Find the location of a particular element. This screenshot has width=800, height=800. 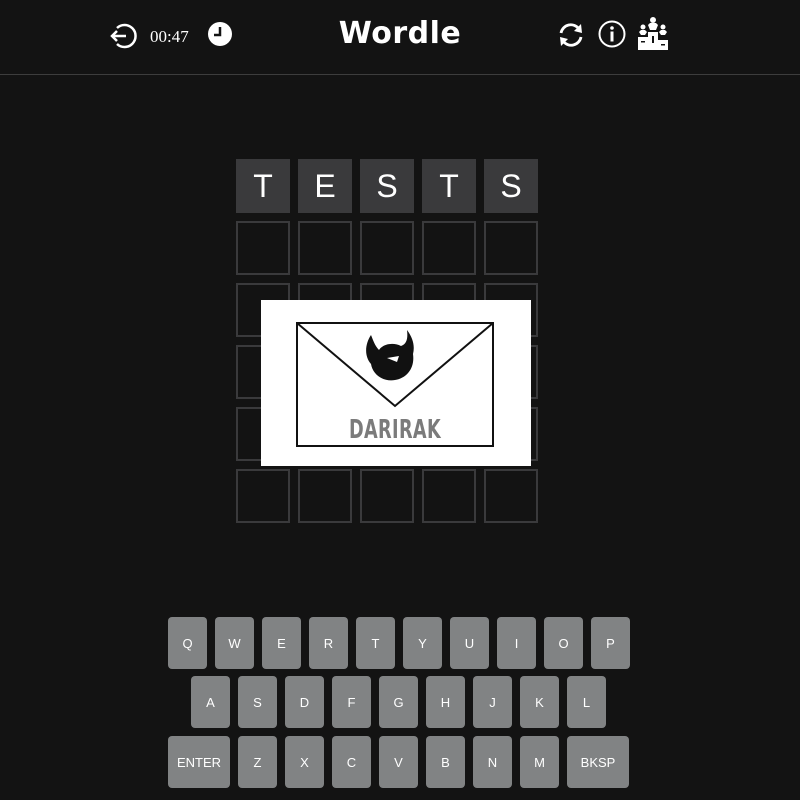

key-p: P is located at coordinates (610, 643).